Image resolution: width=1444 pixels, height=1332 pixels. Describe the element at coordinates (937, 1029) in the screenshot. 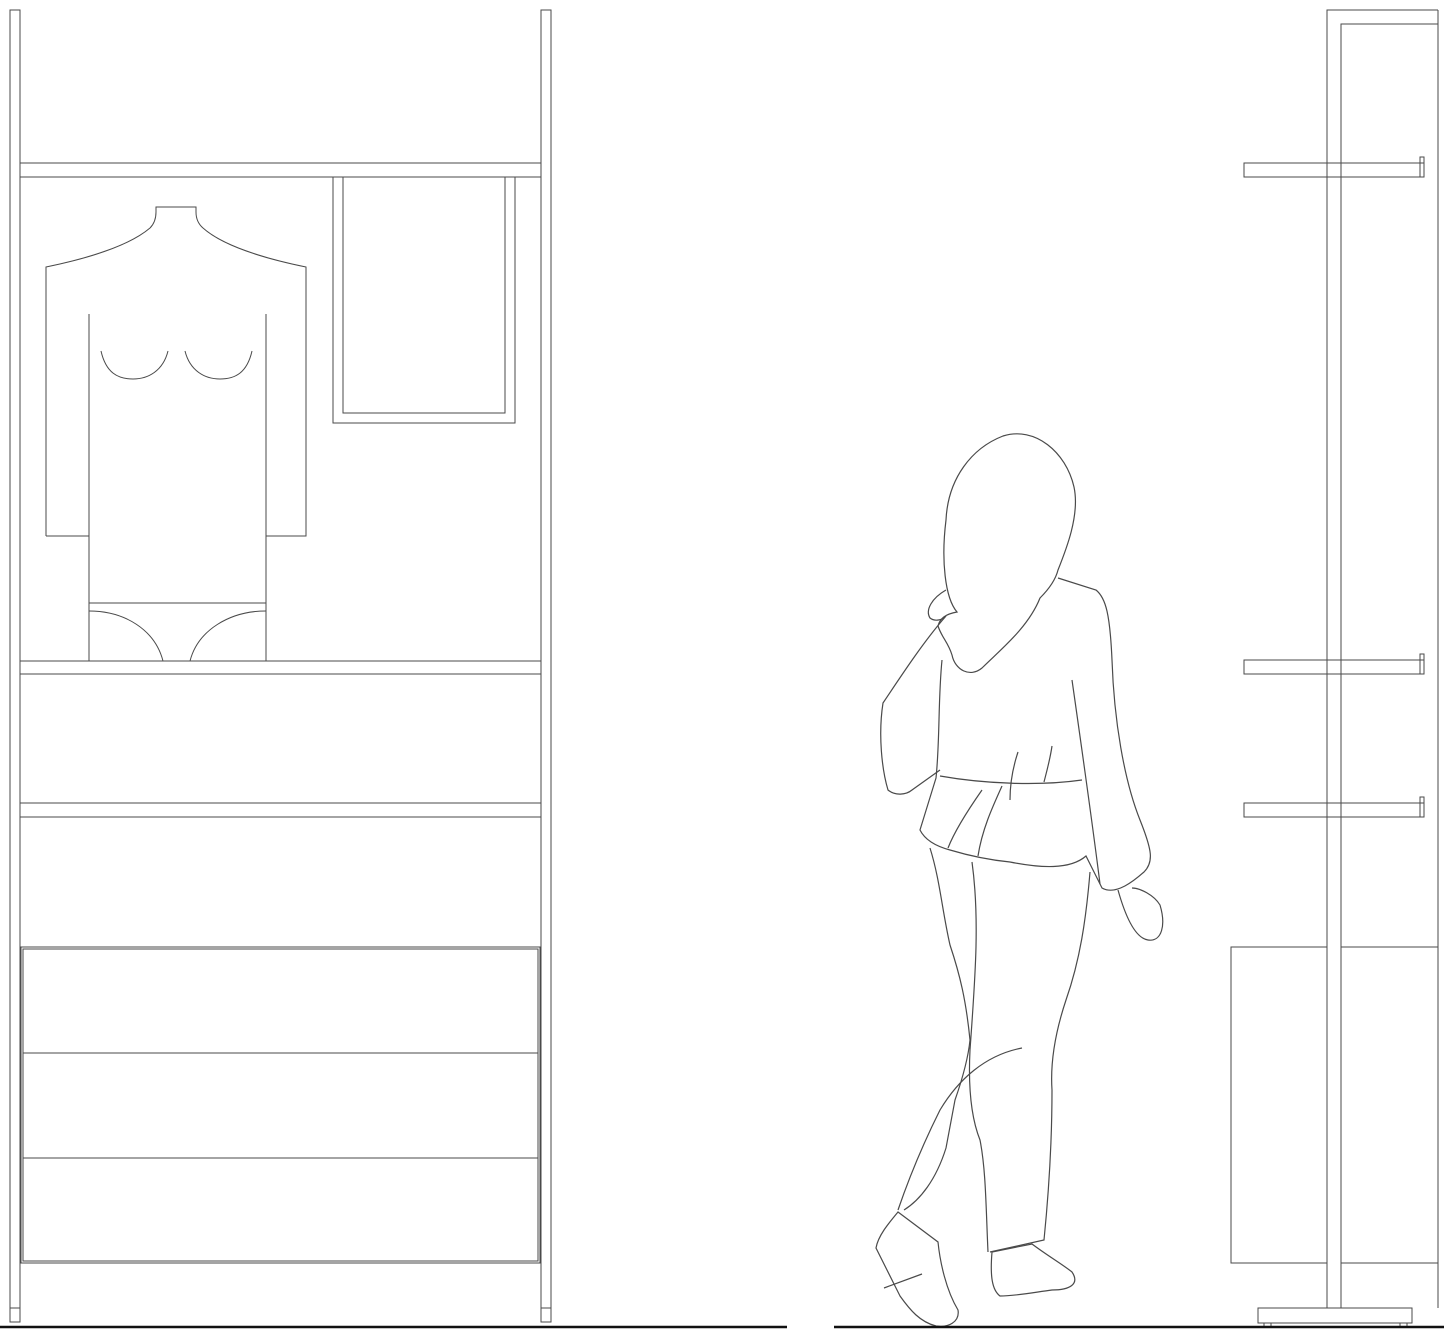

I see `figure-back-leg` at that location.